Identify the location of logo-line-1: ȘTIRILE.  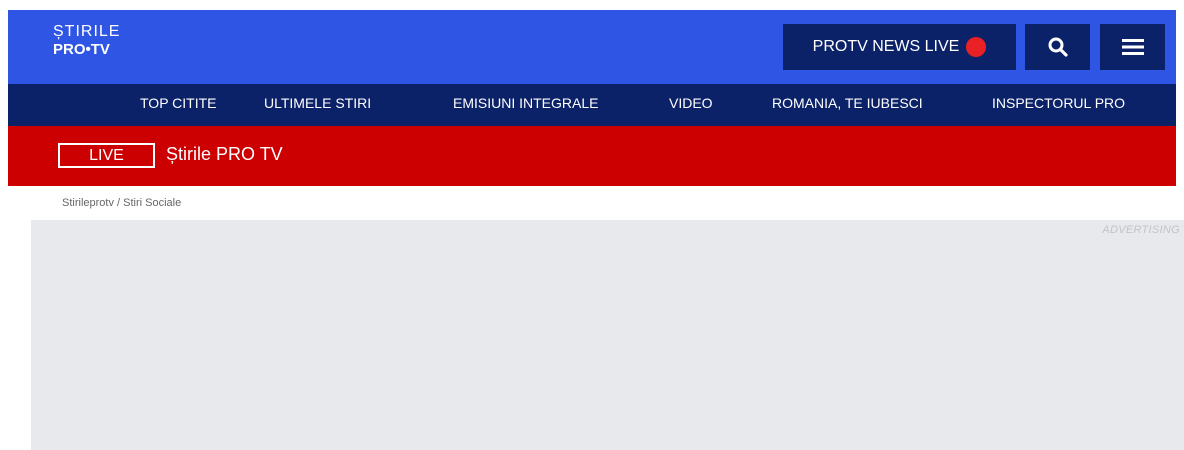
(87, 31).